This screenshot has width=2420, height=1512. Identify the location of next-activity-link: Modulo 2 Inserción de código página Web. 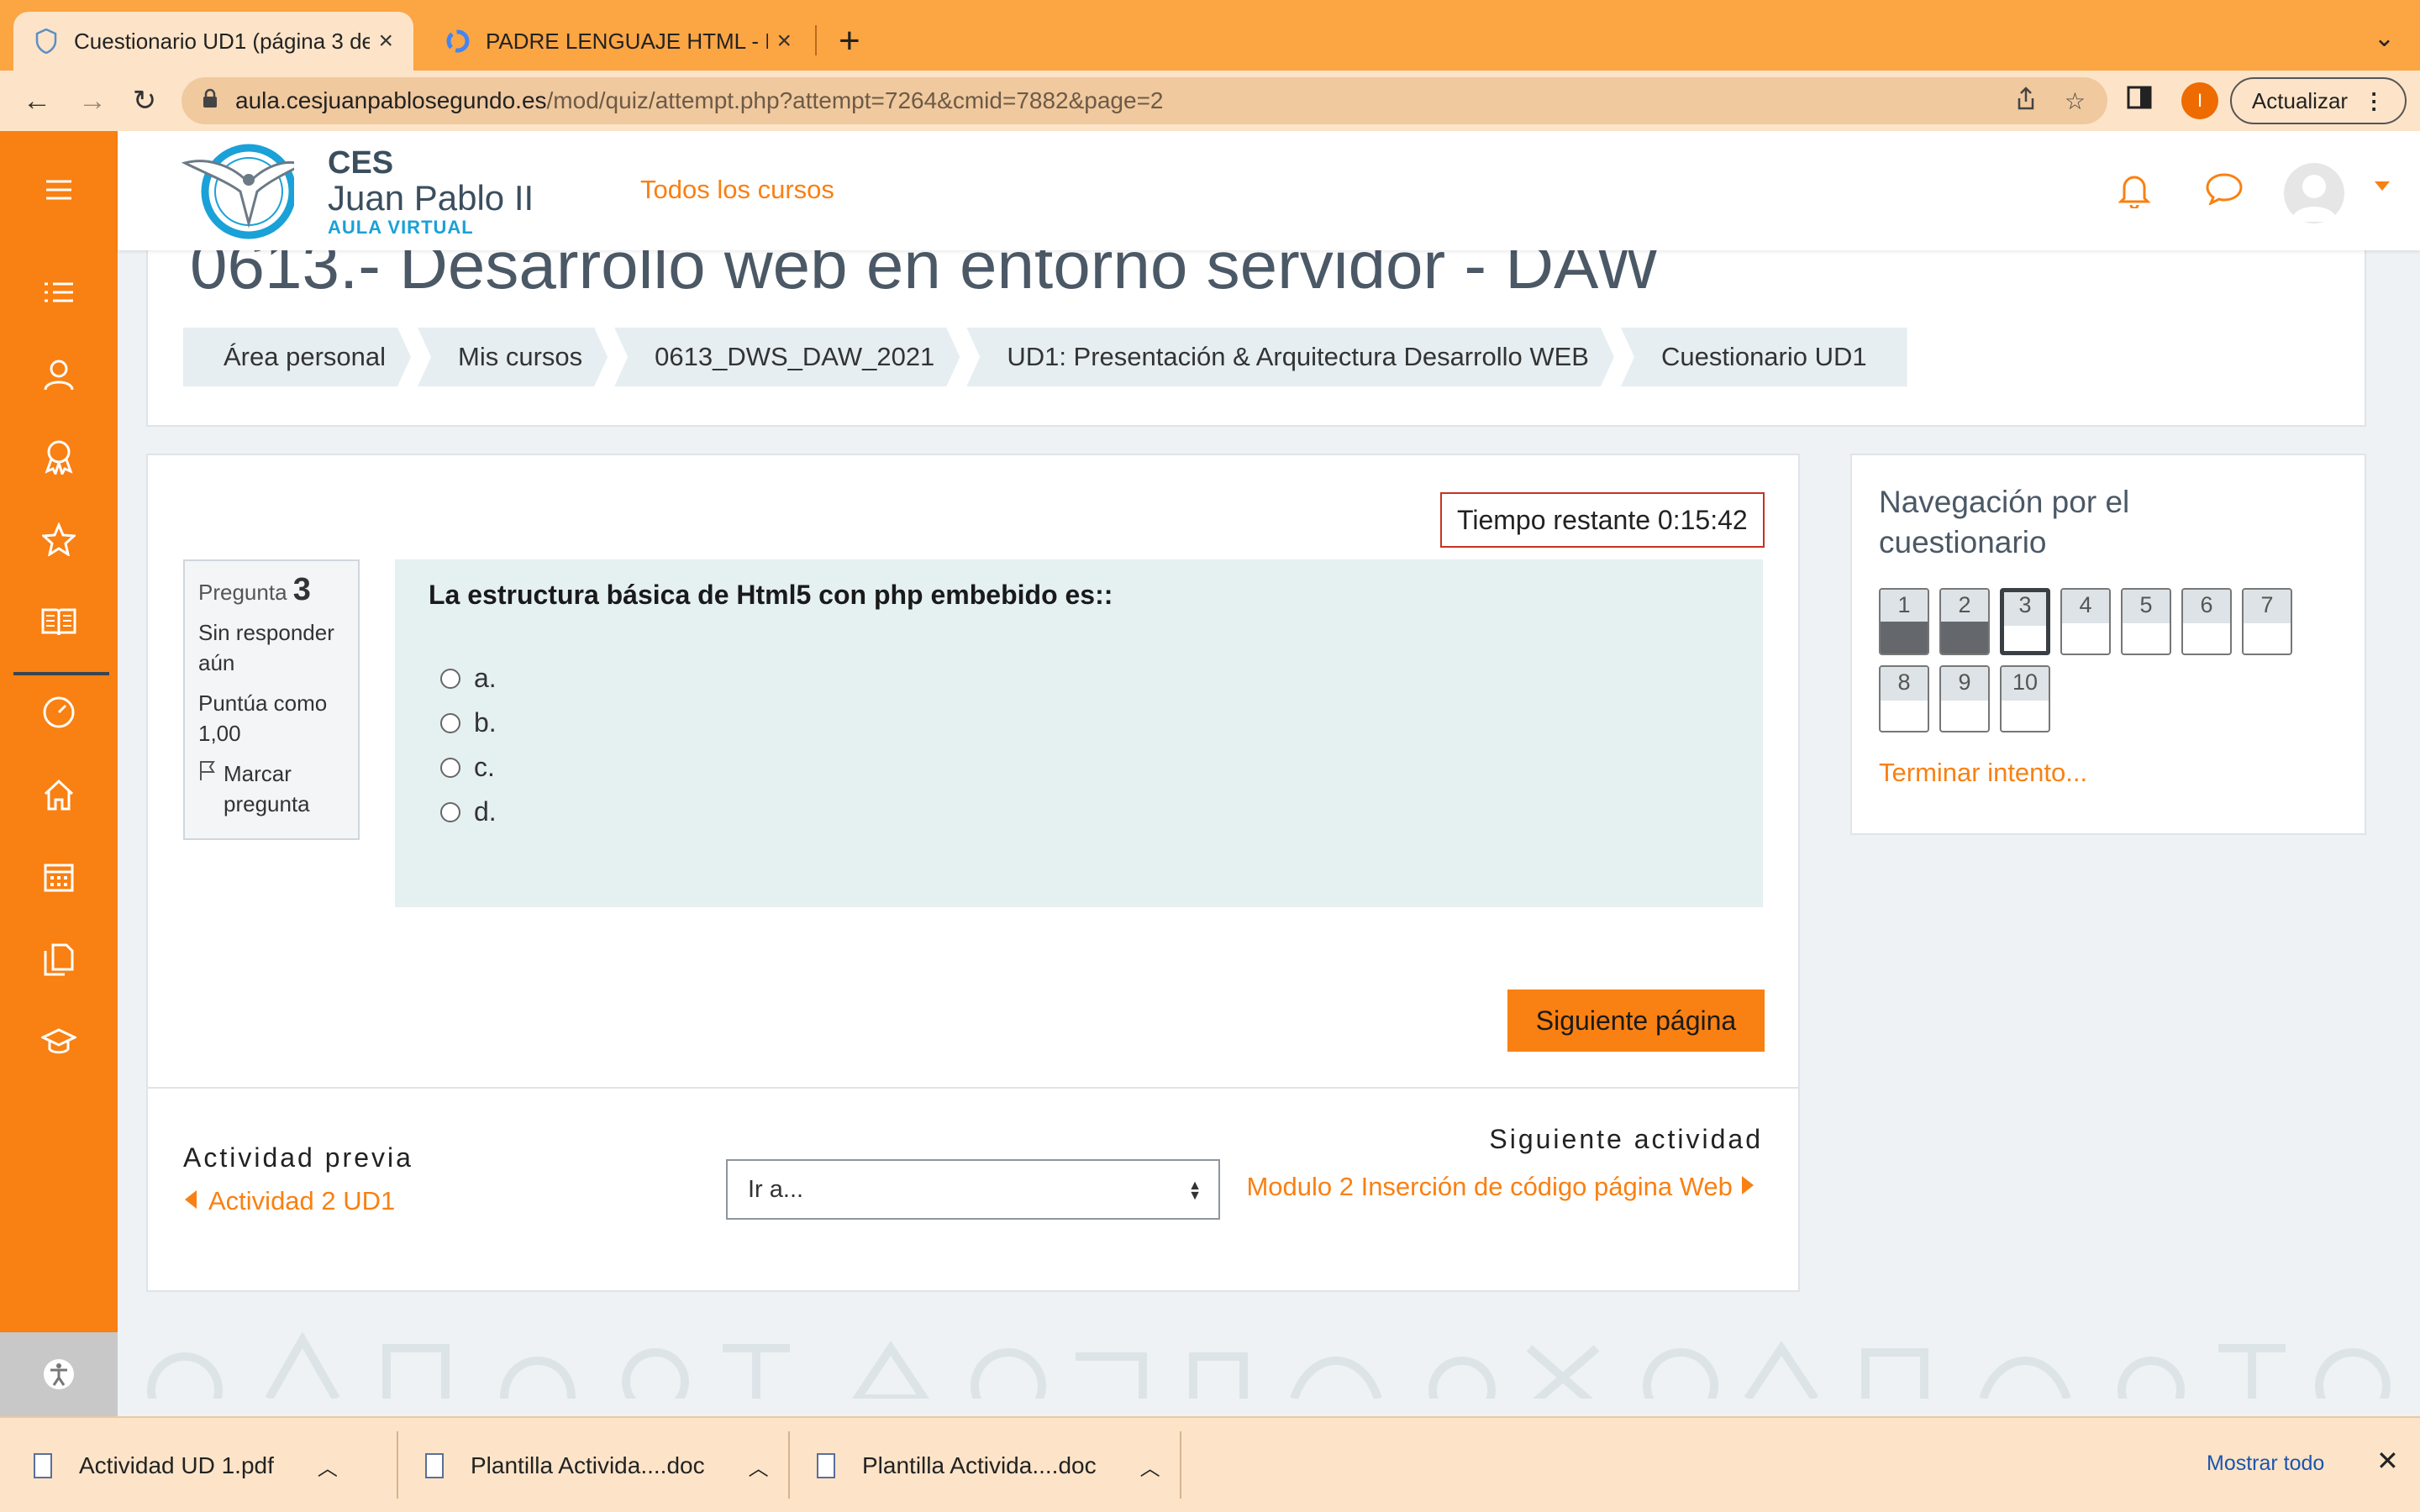
(1500, 1187).